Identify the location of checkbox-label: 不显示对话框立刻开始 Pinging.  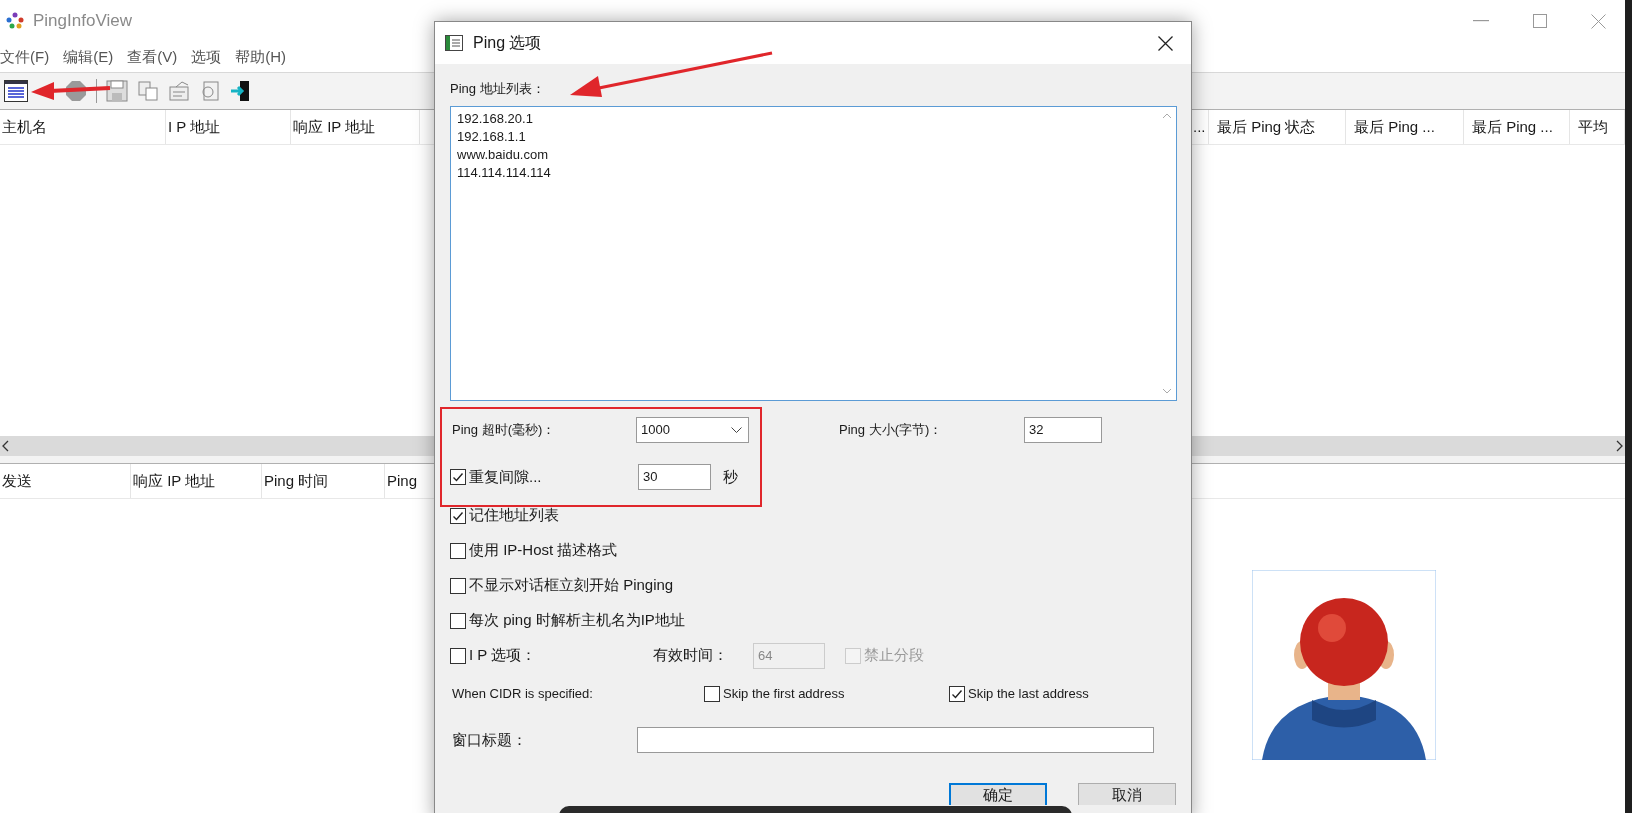
(571, 585).